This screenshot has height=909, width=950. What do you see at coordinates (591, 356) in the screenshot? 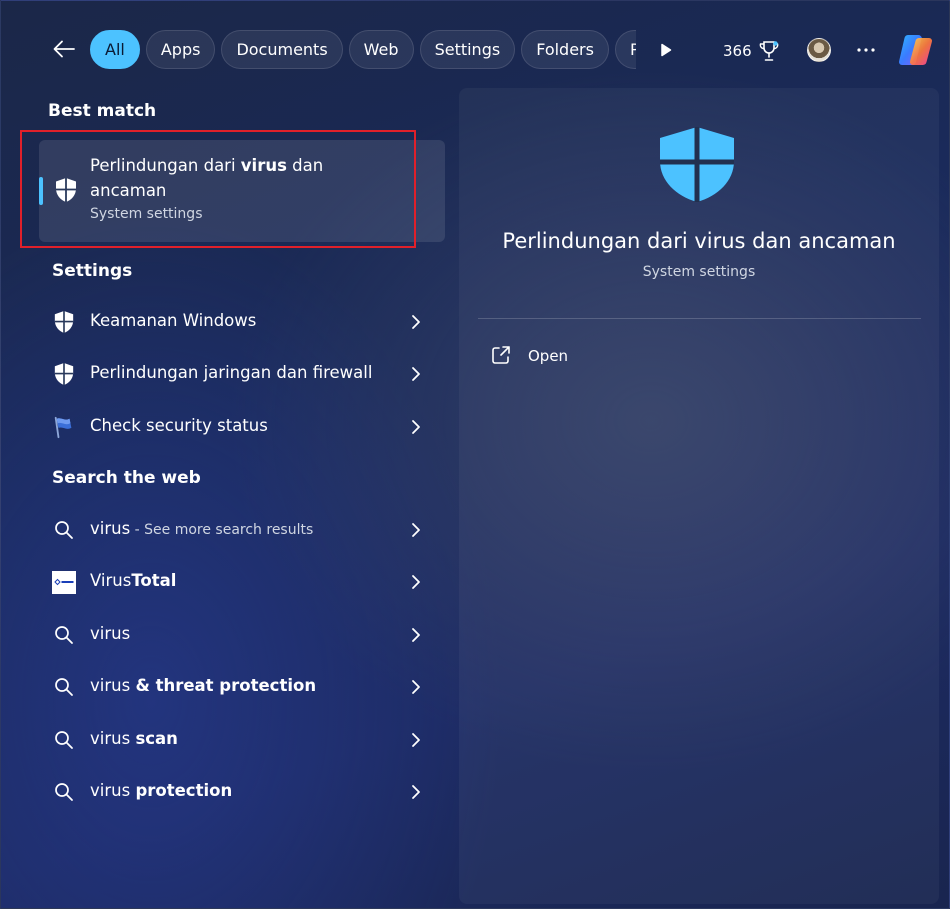
I see `open-action: Open` at bounding box center [591, 356].